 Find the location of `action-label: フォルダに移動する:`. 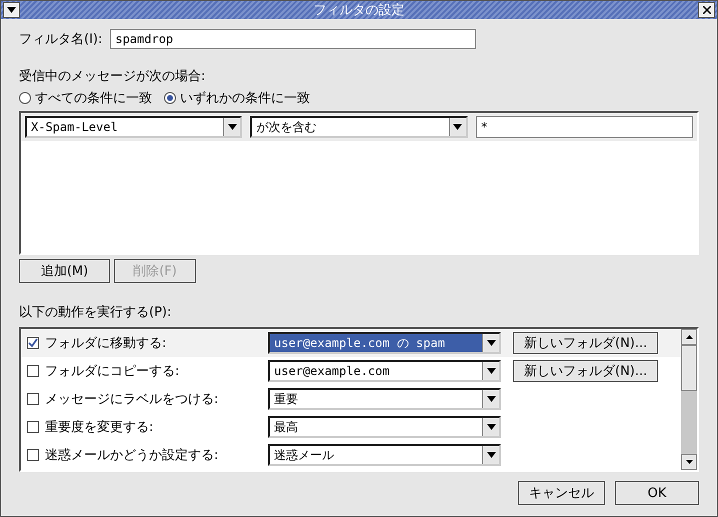

action-label: フォルダに移動する: is located at coordinates (106, 343).